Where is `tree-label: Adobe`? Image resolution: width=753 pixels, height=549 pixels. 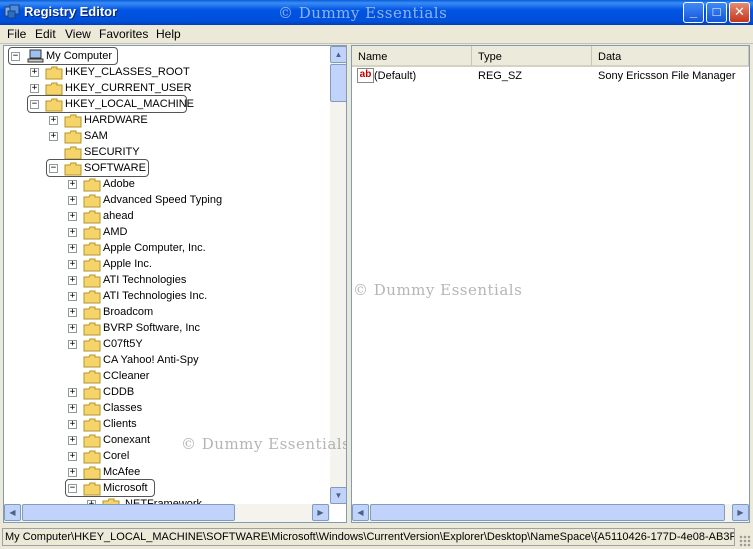 tree-label: Adobe is located at coordinates (119, 184).